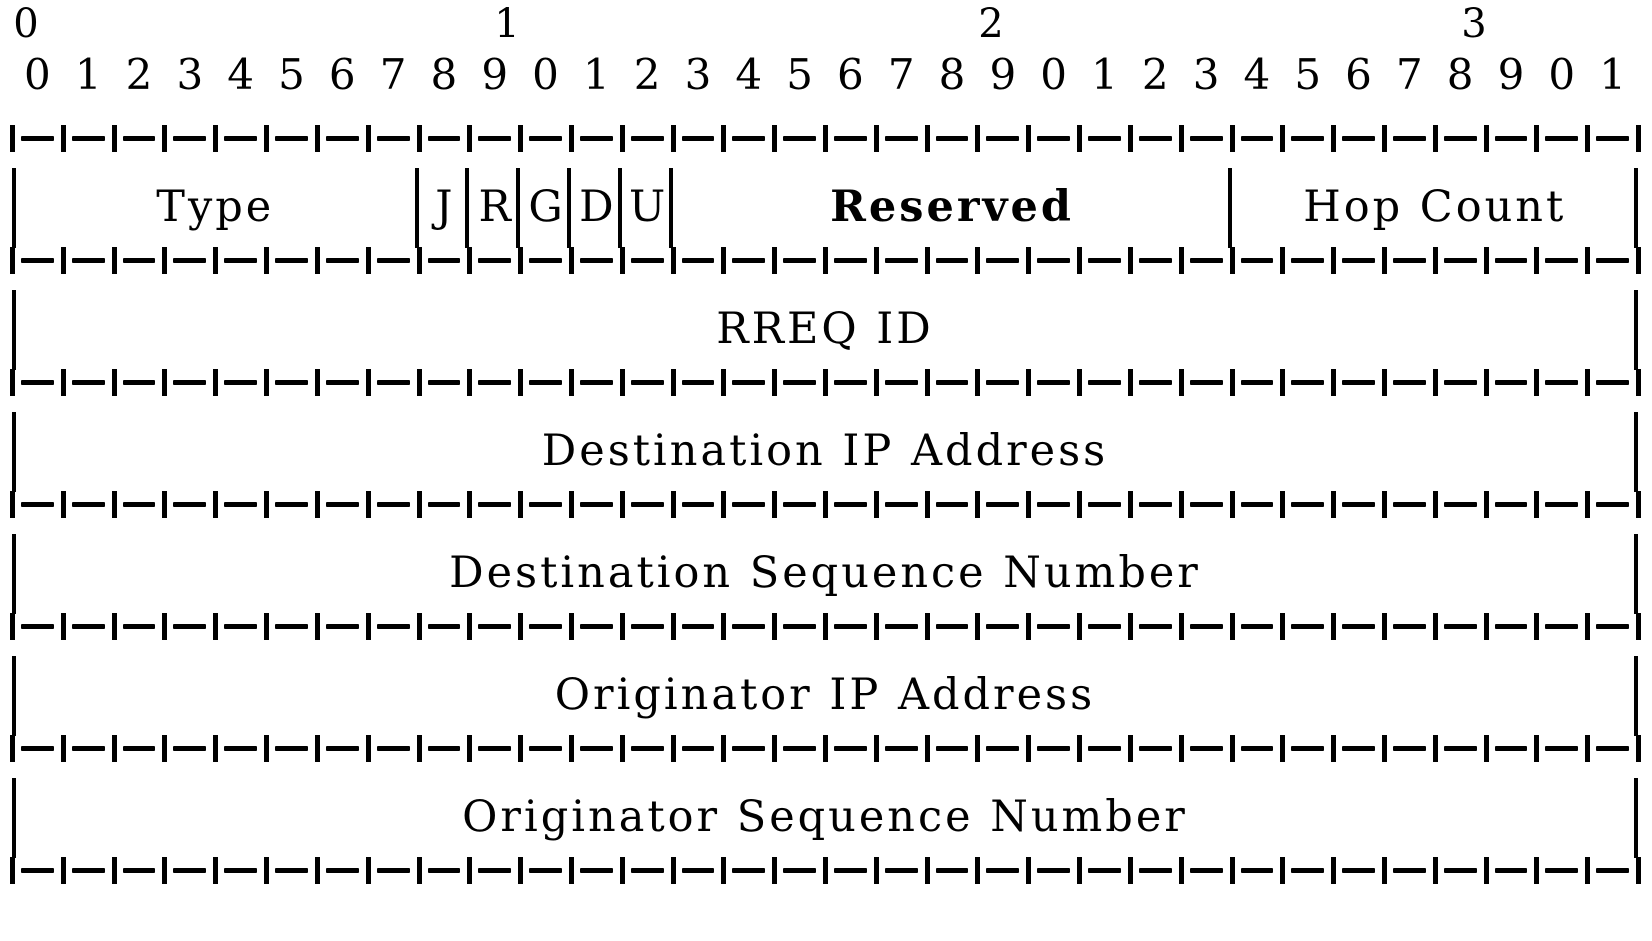 The width and height of the screenshot is (1652, 941). I want to click on bit-number-2: 2, so click(139, 74).